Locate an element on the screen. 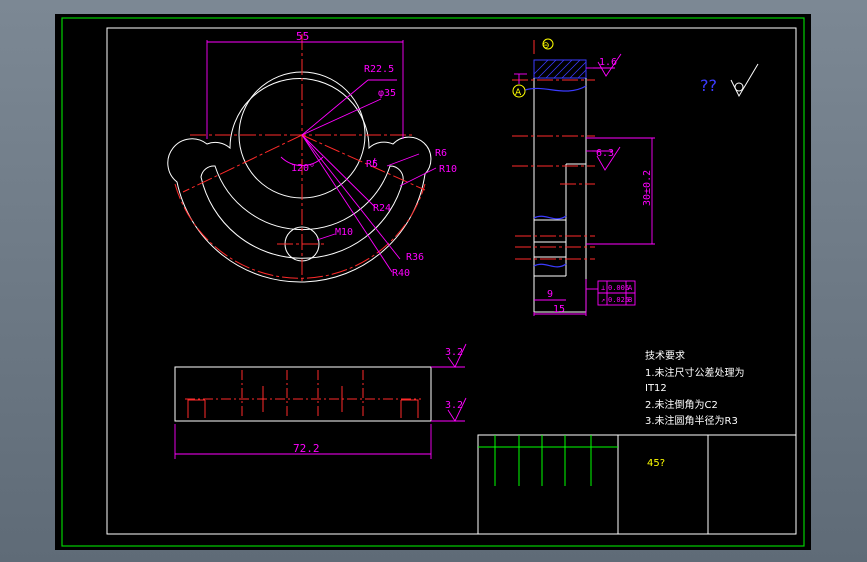  side-outline is located at coordinates (560, 195).